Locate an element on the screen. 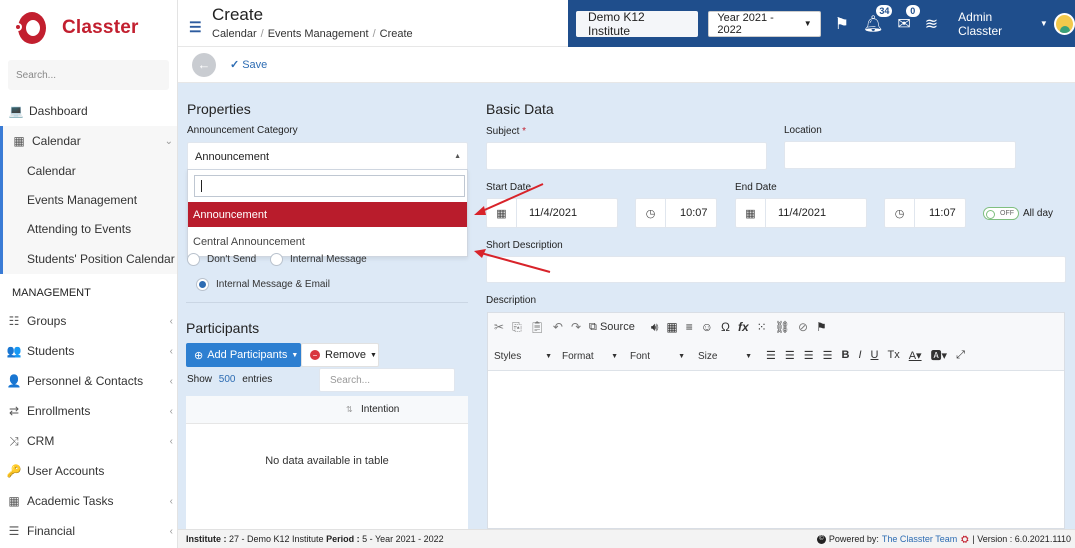 The width and height of the screenshot is (1075, 548). styles-select: Styles ▼ is located at coordinates (523, 356).